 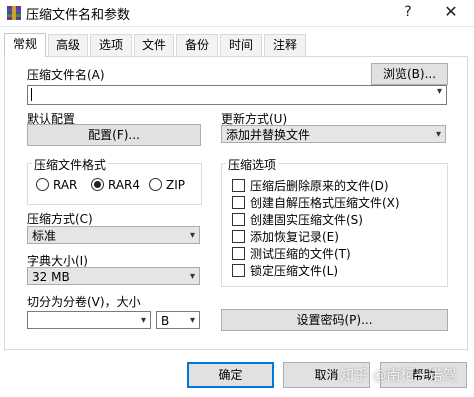 I want to click on option-solid: 创建固实压缩文件(S), so click(x=297, y=219).